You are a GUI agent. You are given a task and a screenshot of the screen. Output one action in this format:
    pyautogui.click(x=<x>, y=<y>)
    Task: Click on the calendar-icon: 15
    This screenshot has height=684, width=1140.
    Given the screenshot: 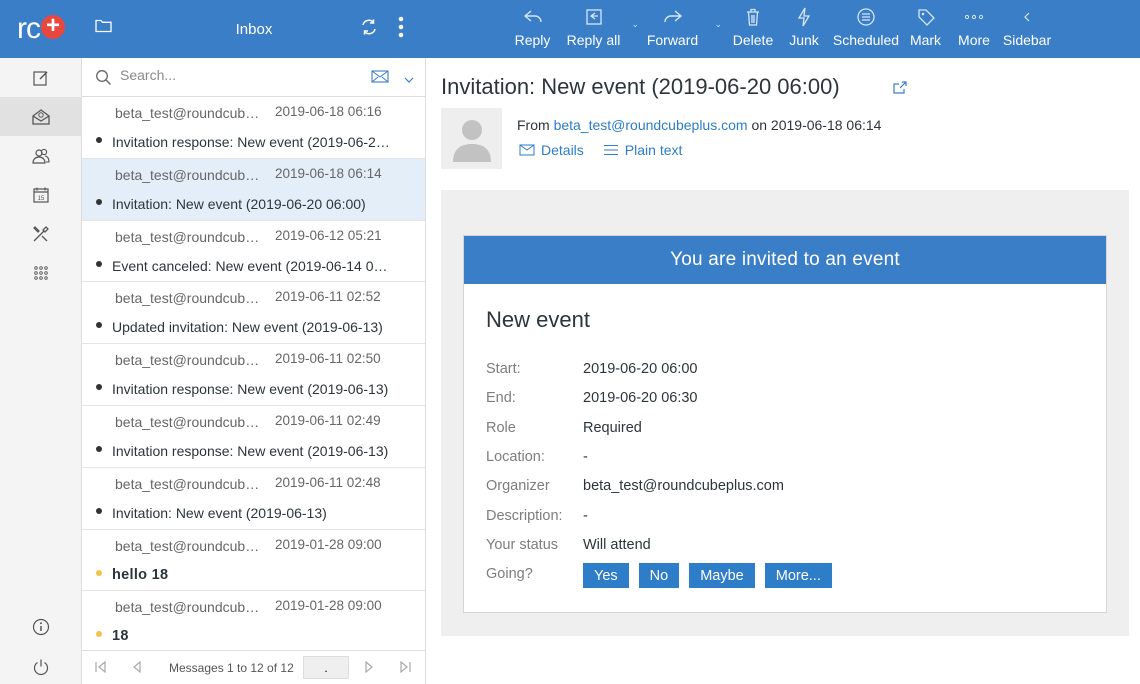 What is the action you would take?
    pyautogui.click(x=41, y=195)
    